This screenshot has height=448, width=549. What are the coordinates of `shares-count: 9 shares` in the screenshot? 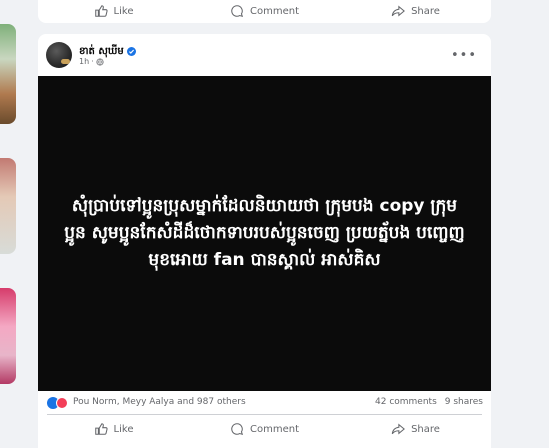 It's located at (464, 402).